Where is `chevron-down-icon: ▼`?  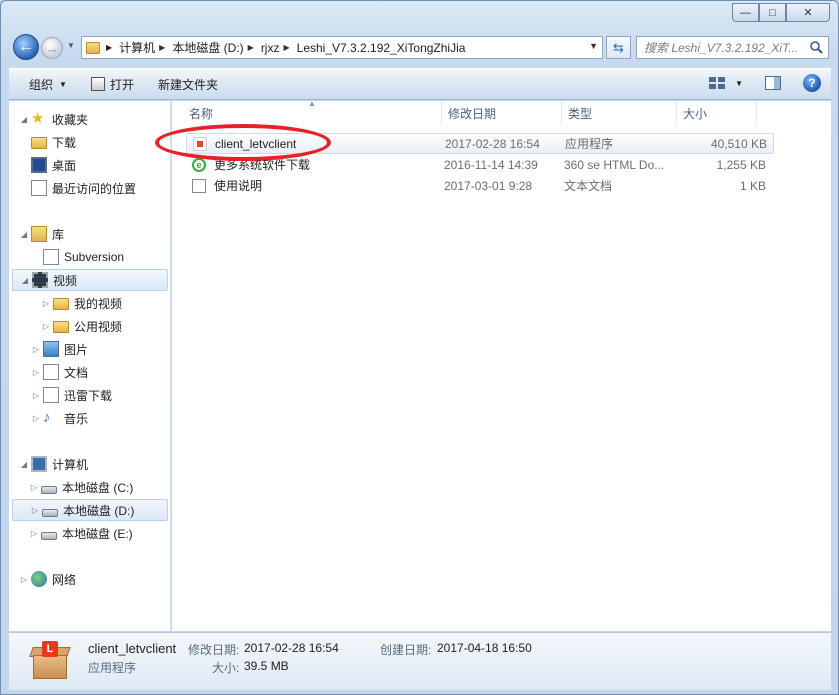 chevron-down-icon: ▼ is located at coordinates (739, 83).